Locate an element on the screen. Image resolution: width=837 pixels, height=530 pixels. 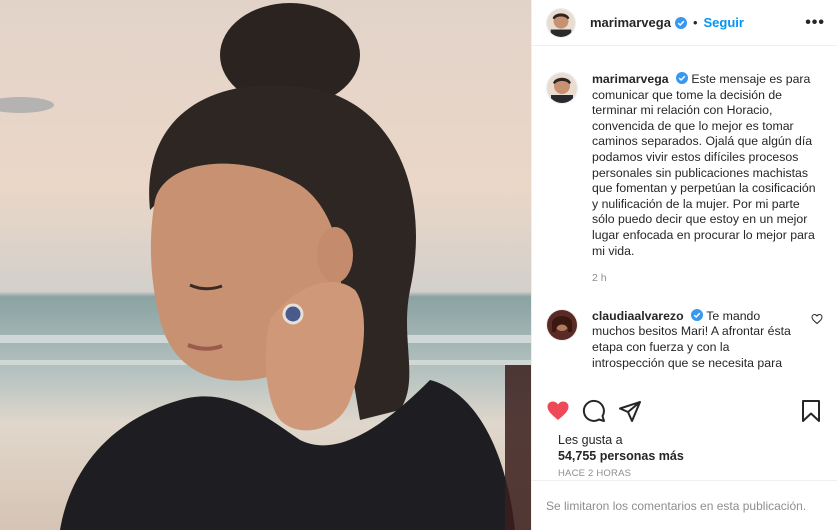
comment-avatar is located at coordinates (562, 324).